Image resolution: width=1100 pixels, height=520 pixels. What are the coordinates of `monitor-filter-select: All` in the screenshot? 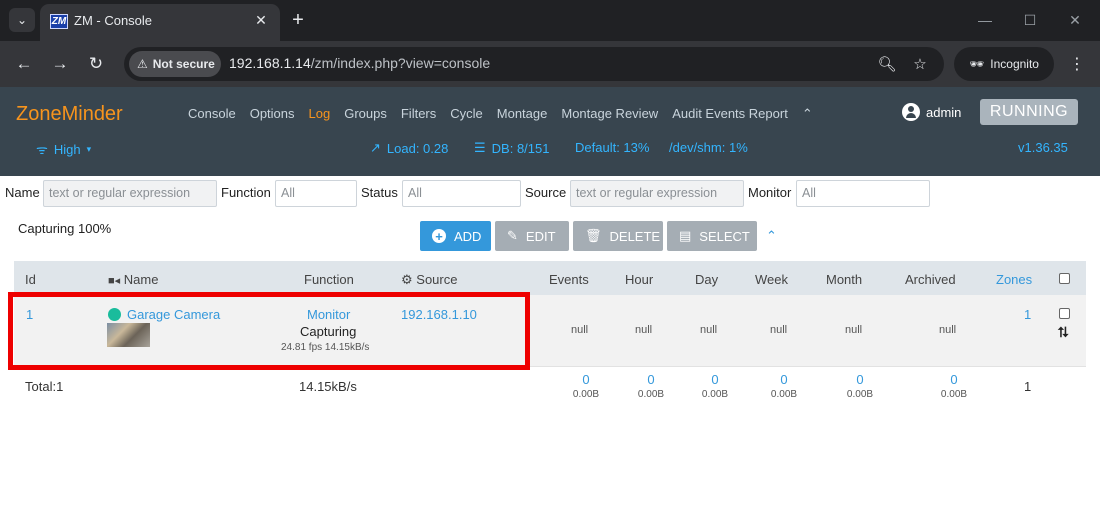 It's located at (863, 193).